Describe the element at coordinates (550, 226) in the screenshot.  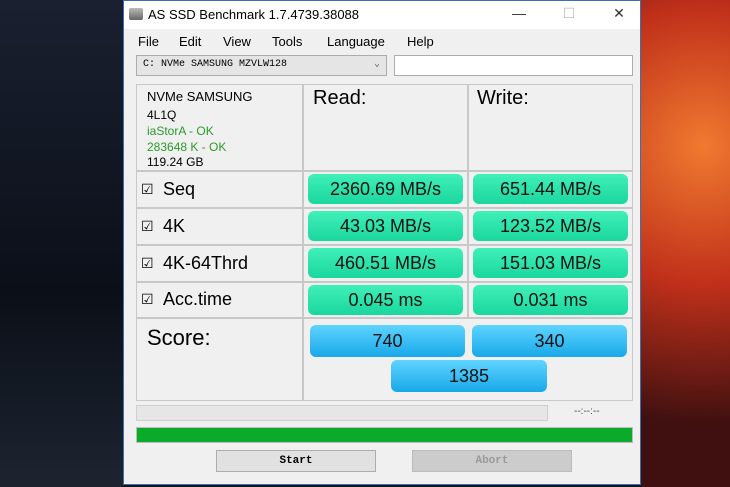
I see `4k-write-value: 123.52 MB/s` at that location.